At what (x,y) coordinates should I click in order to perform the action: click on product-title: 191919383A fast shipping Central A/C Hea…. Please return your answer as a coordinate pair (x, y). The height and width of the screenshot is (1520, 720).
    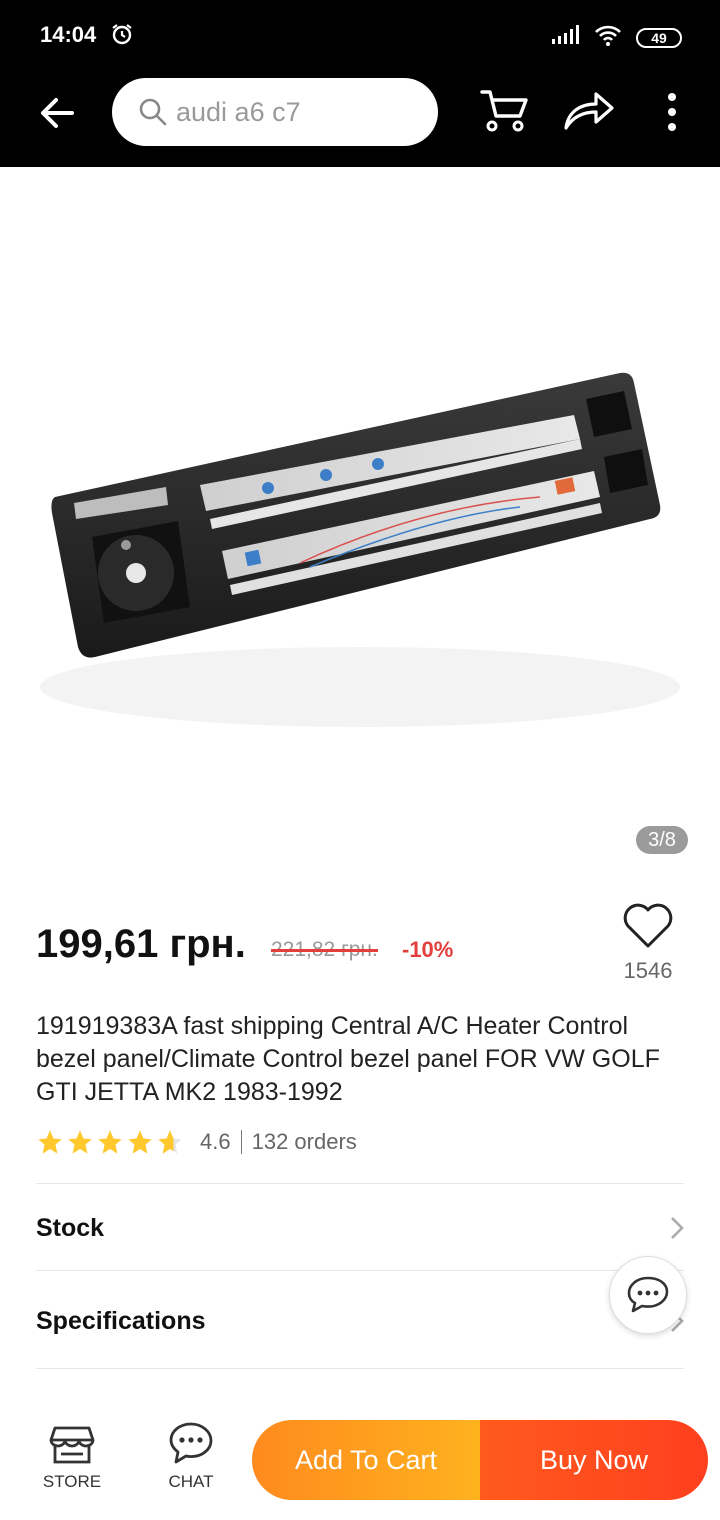
    Looking at the image, I should click on (348, 1059).